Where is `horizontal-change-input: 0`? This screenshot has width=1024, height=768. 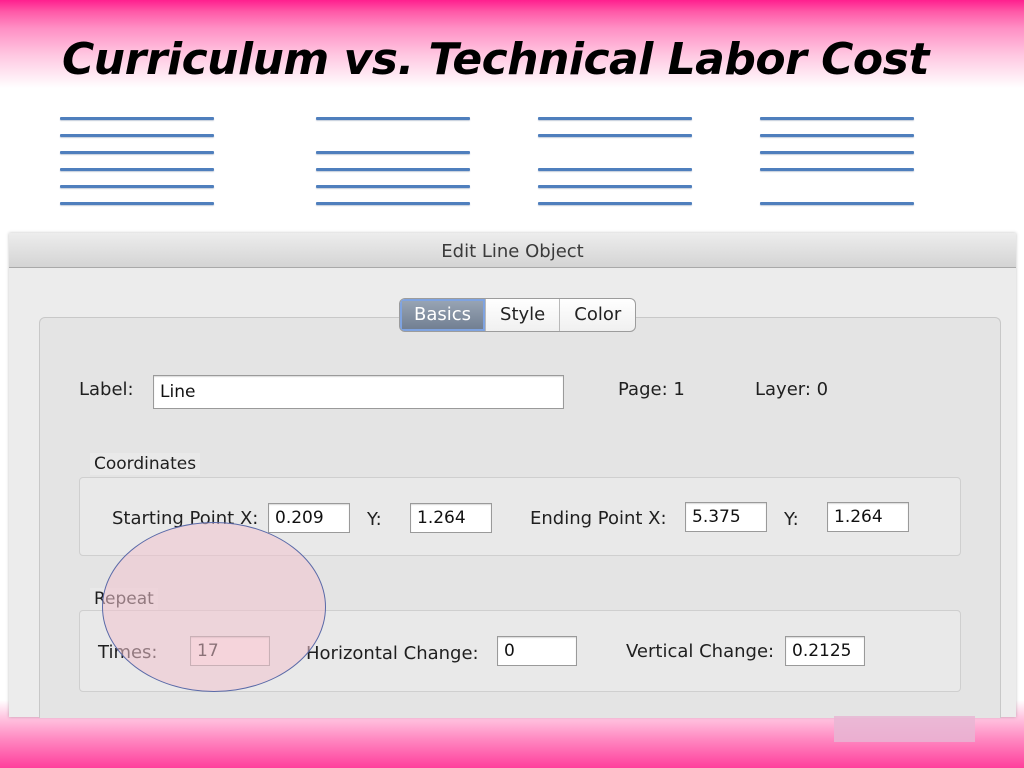
horizontal-change-input: 0 is located at coordinates (537, 651).